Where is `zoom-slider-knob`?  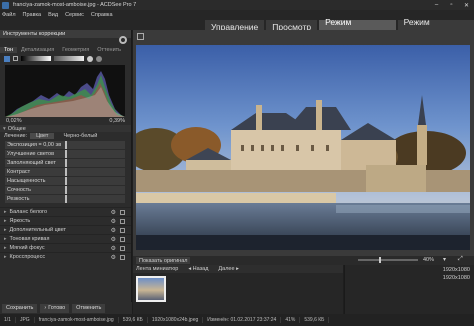
zoom-slider-knob is located at coordinates (380, 260).